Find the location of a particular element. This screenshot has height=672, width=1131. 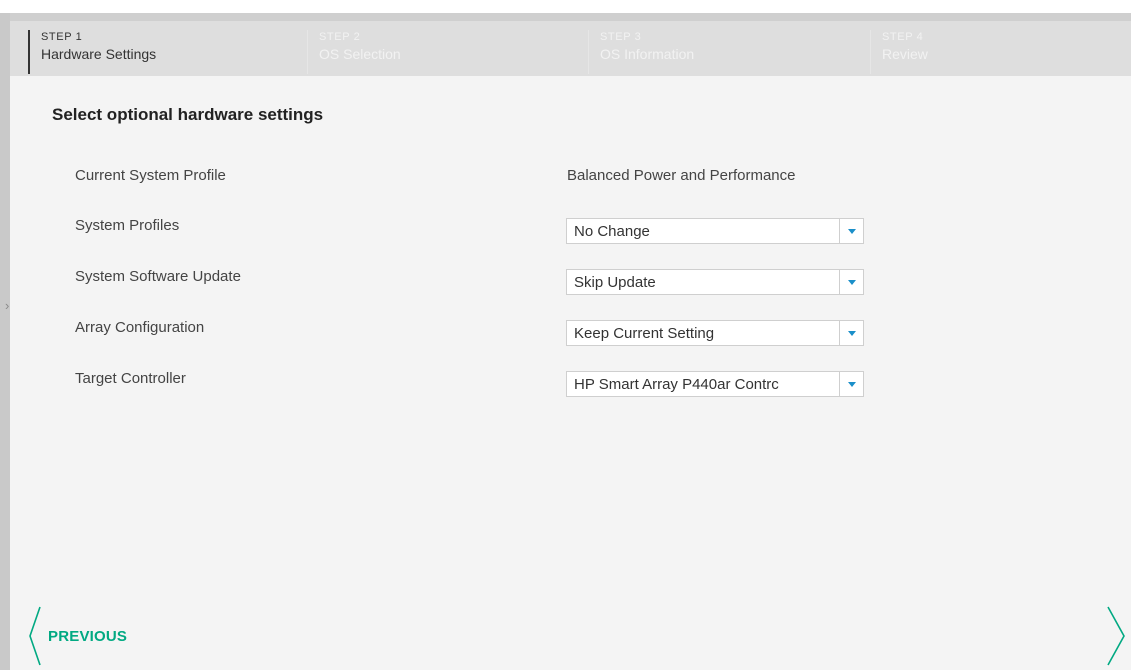

system-profiles-select: No Change is located at coordinates (715, 231).